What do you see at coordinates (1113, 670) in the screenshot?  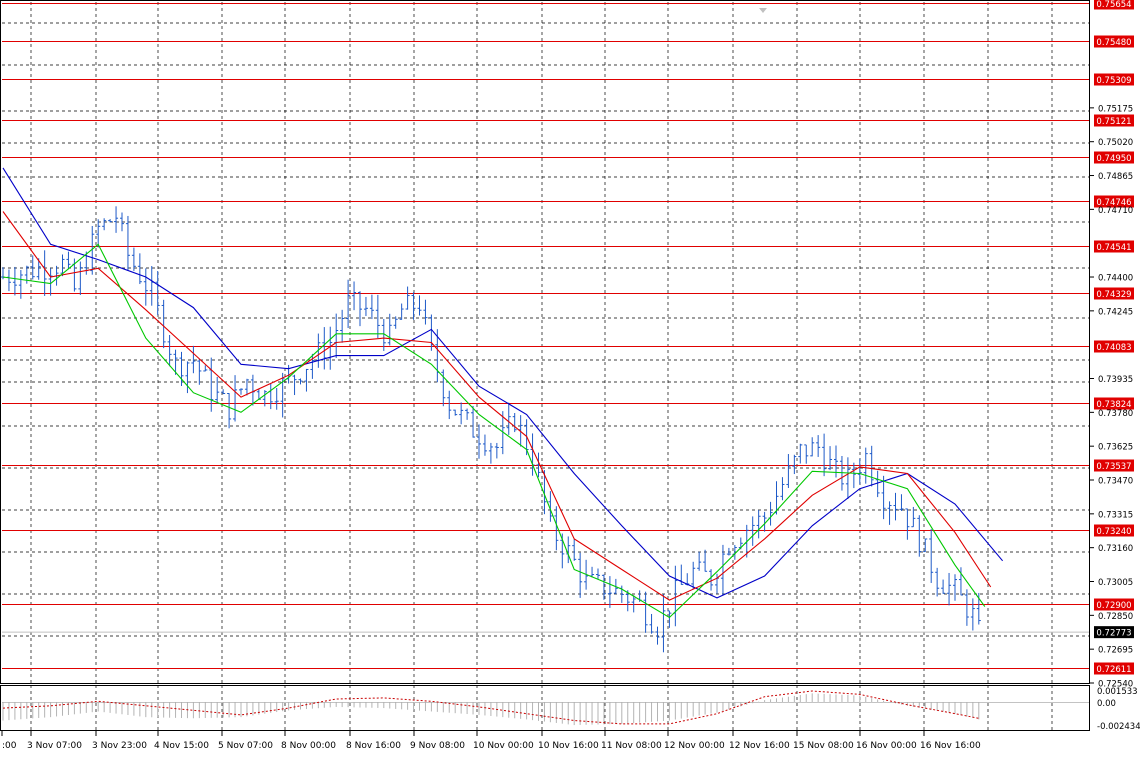 I see `level-label: 0.72611` at bounding box center [1113, 670].